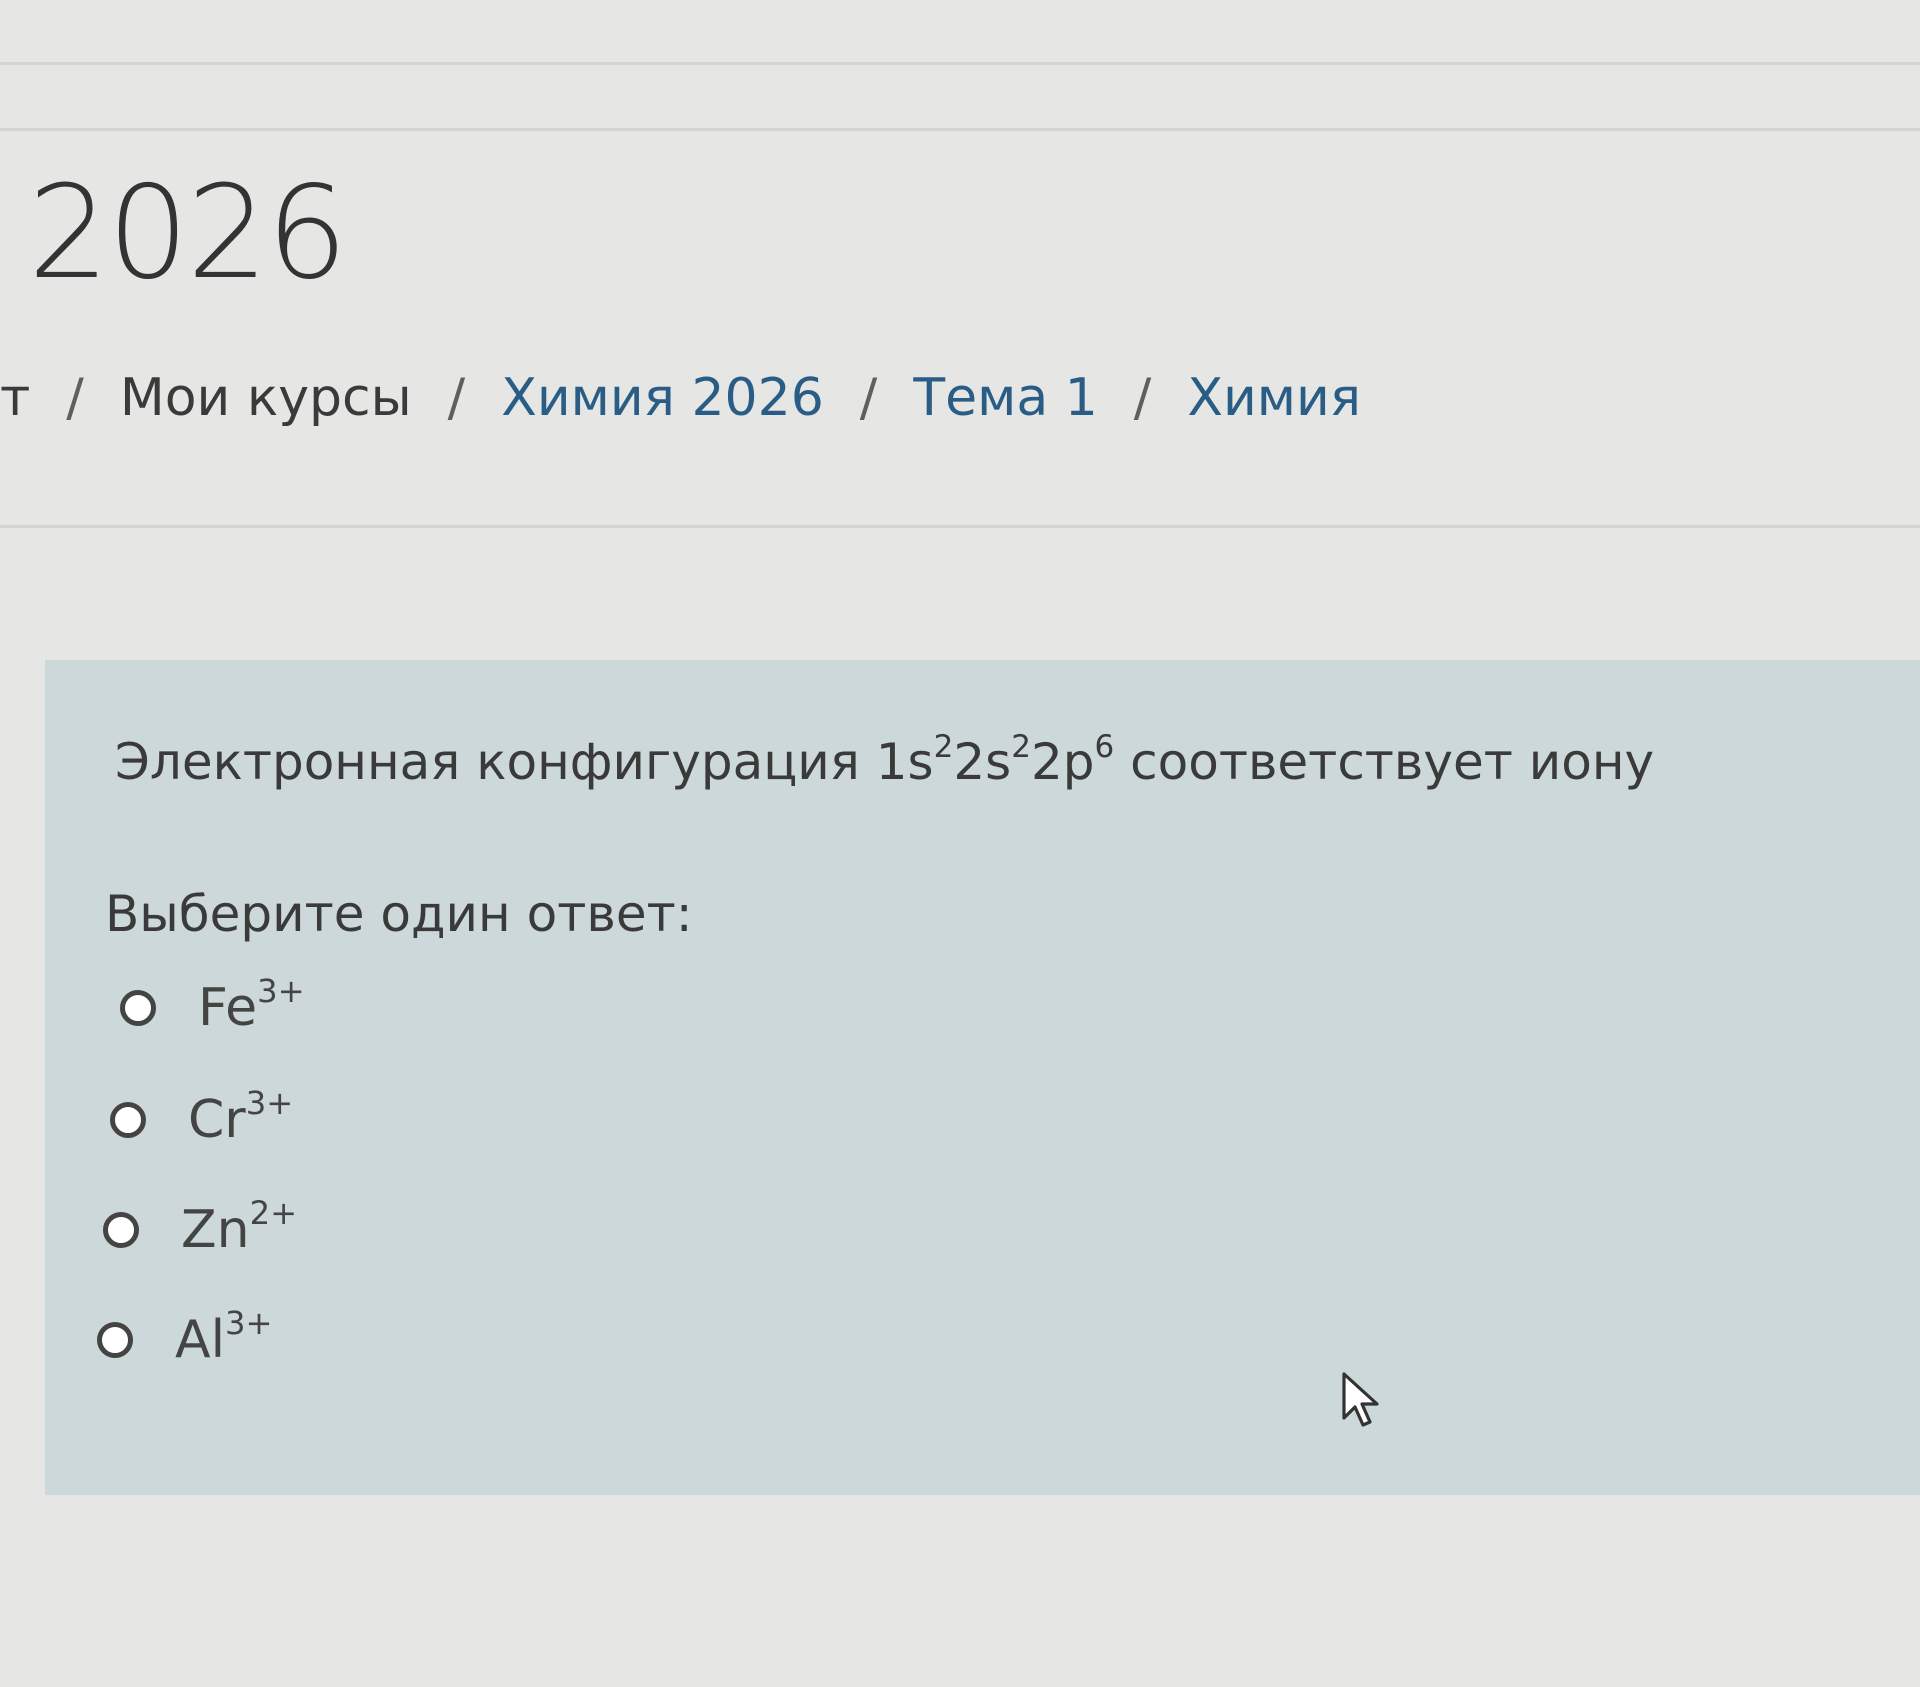 This screenshot has height=1687, width=1920. I want to click on orbital-2s: 2s, so click(982, 762).